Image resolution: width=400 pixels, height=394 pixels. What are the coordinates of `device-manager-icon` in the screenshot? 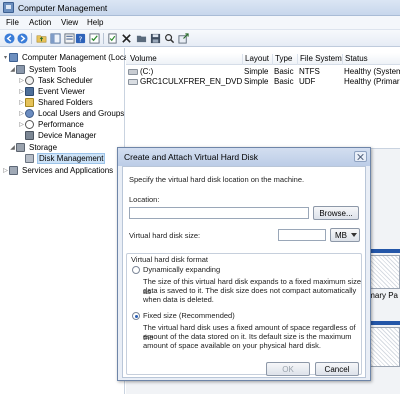 It's located at (29, 135).